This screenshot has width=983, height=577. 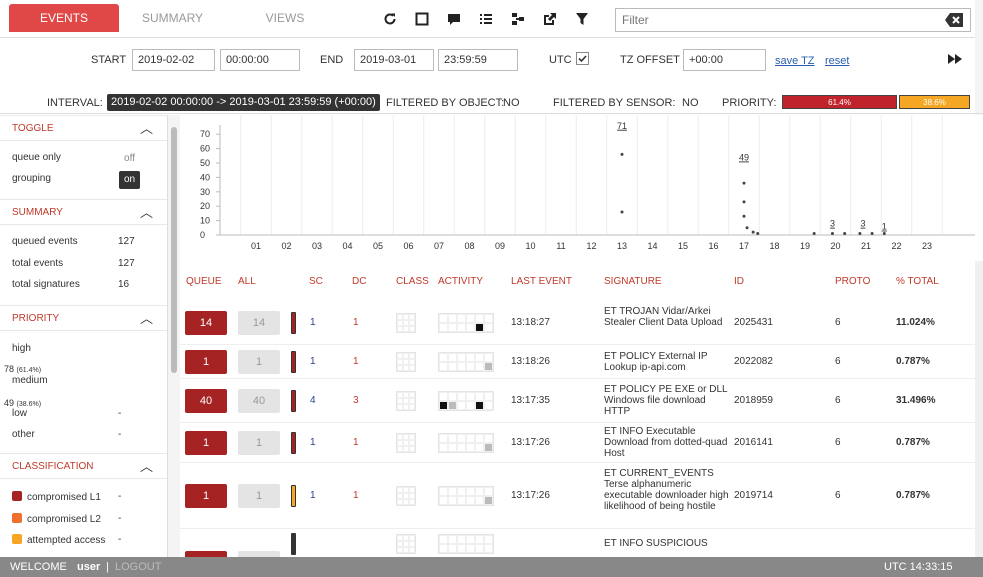 What do you see at coordinates (837, 61) in the screenshot?
I see `reset-link: reset` at bounding box center [837, 61].